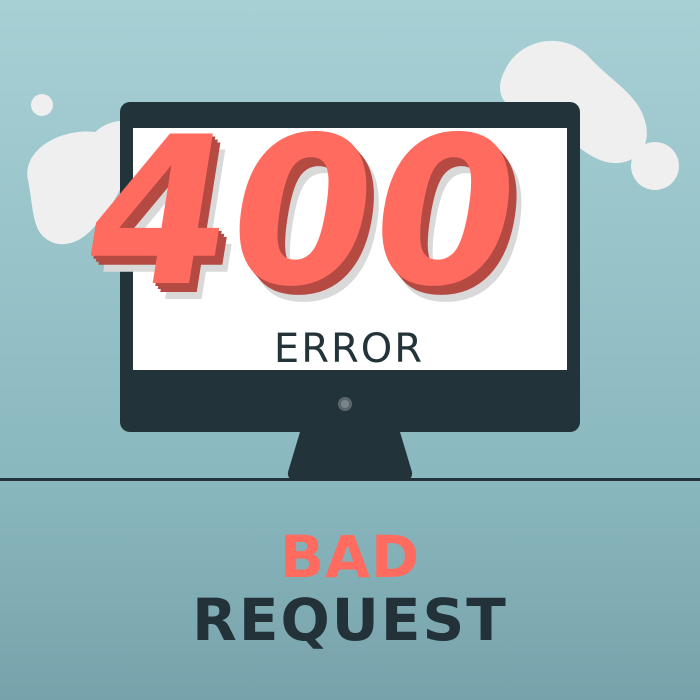 Image resolution: width=700 pixels, height=700 pixels. I want to click on request-text: REQUEST, so click(350, 620).